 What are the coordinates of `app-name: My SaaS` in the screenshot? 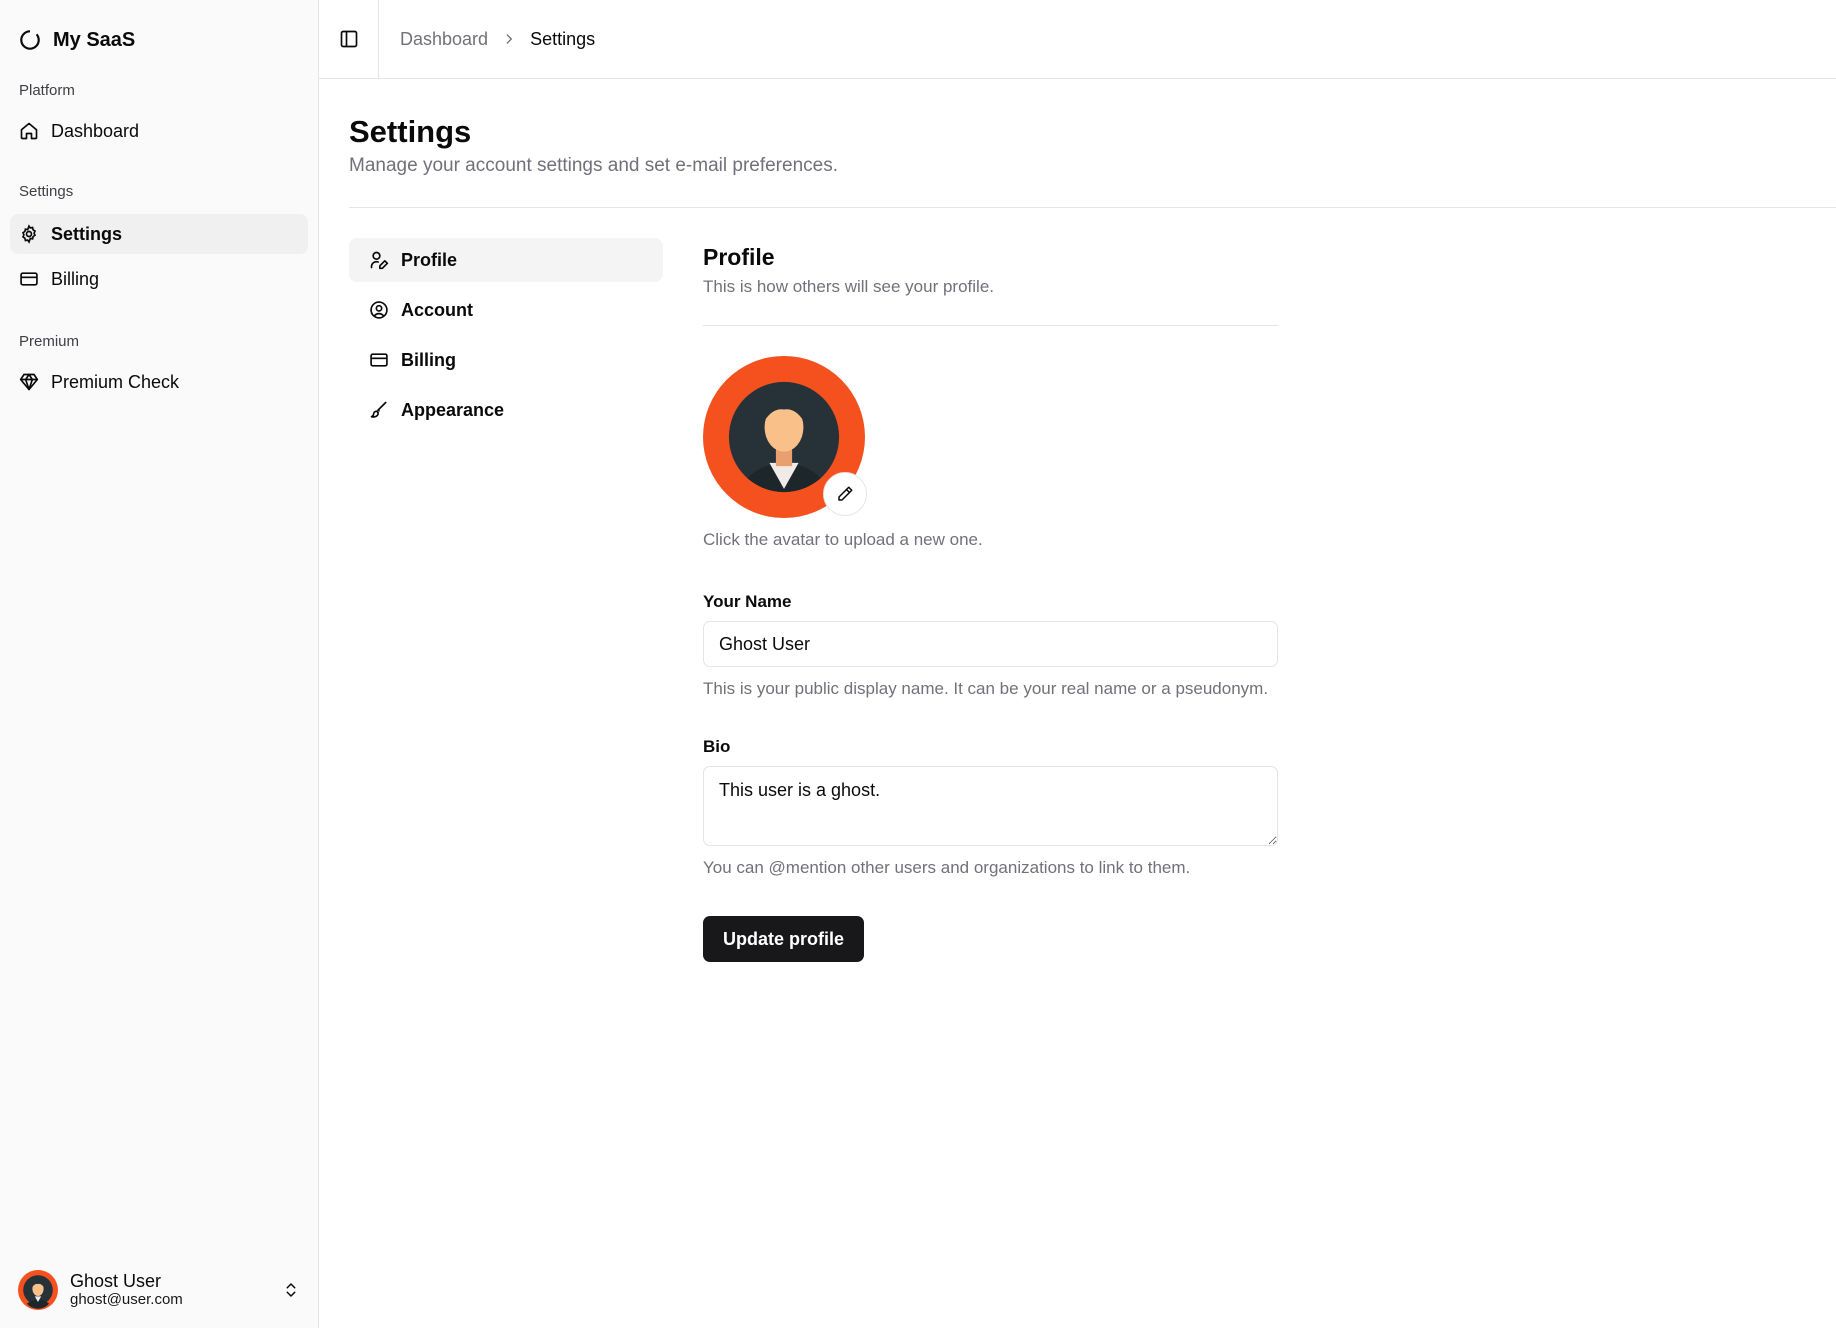 It's located at (94, 39).